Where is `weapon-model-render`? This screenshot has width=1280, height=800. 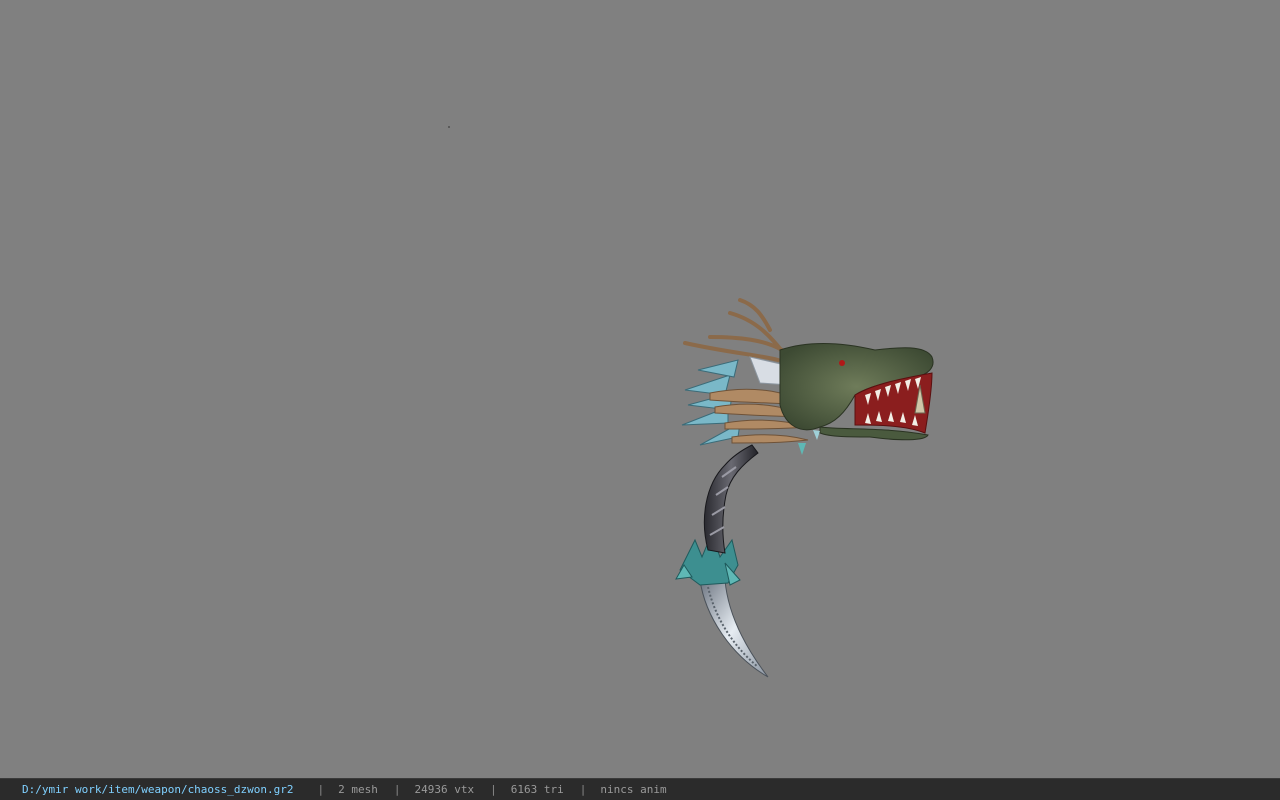 weapon-model-render is located at coordinates (804, 488).